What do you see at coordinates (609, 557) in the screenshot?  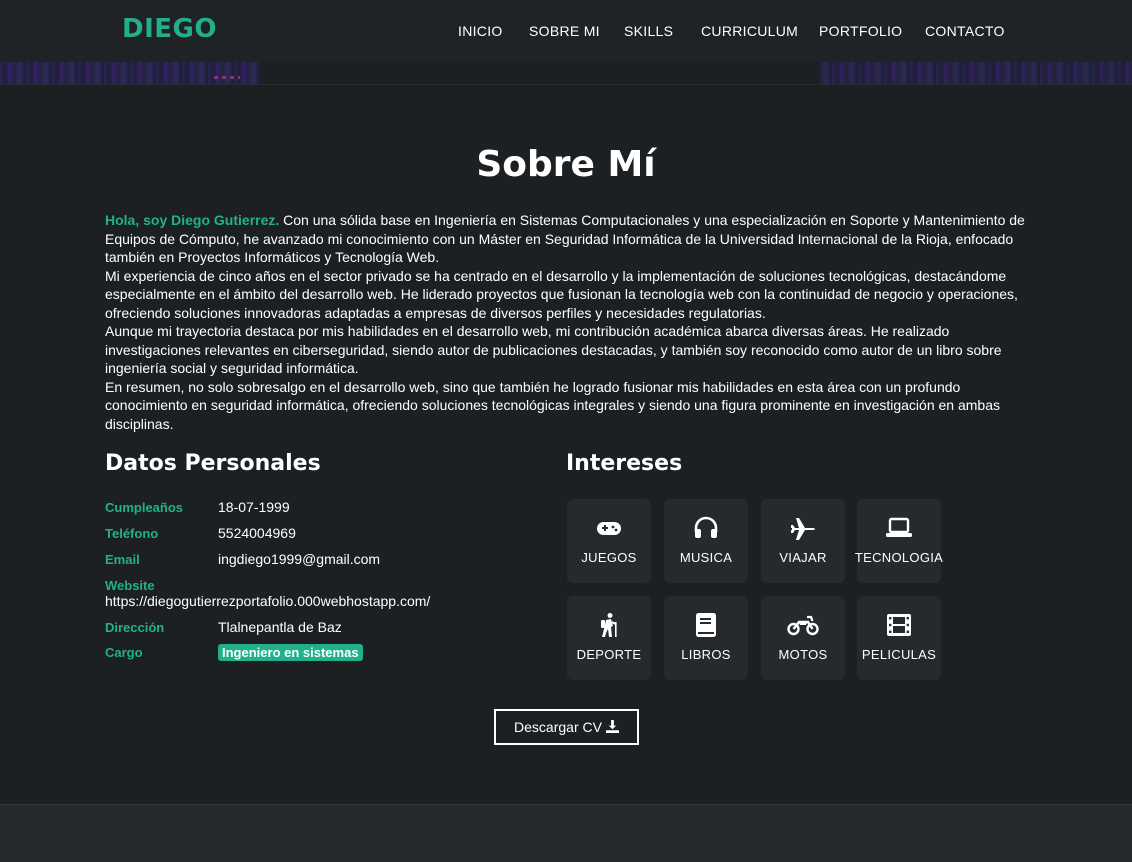 I see `interest-label: JUEGOS` at bounding box center [609, 557].